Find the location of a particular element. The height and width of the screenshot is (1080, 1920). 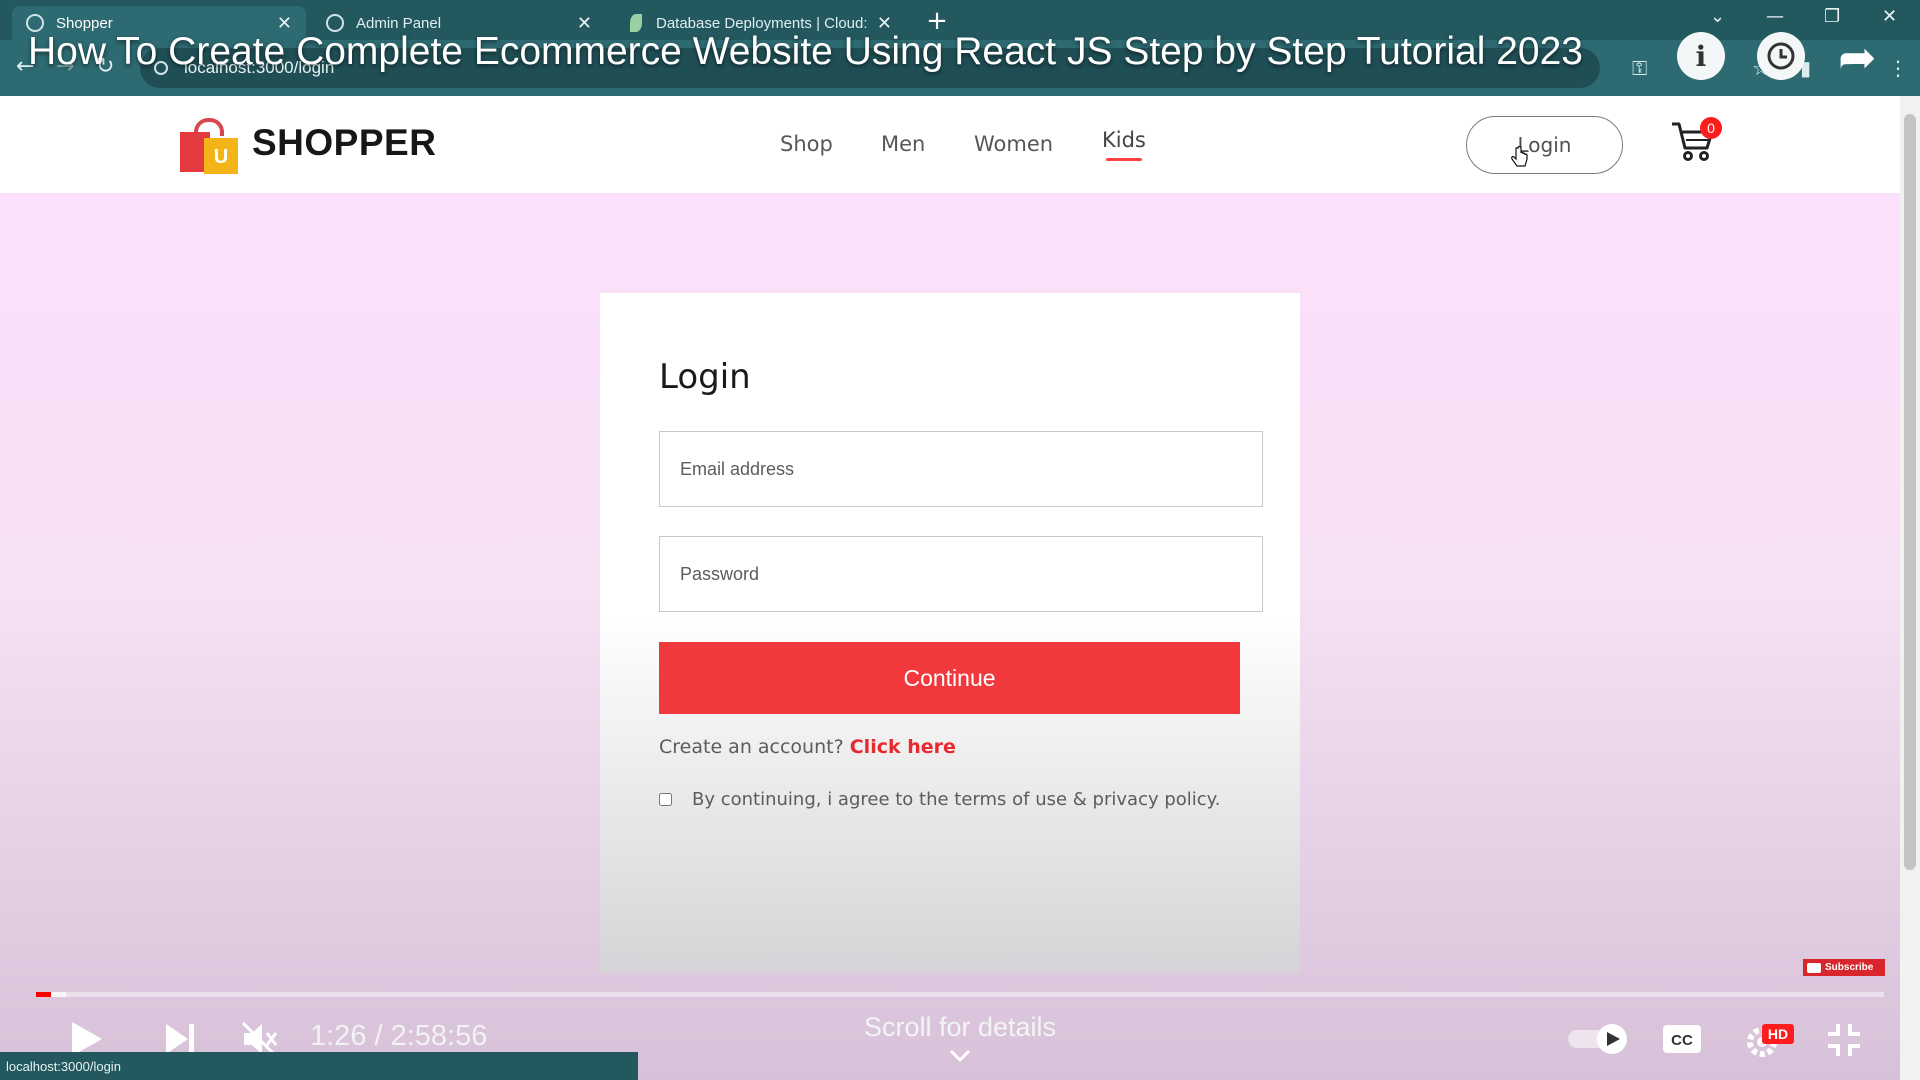

closed-captions-icon: CC is located at coordinates (1682, 1039).